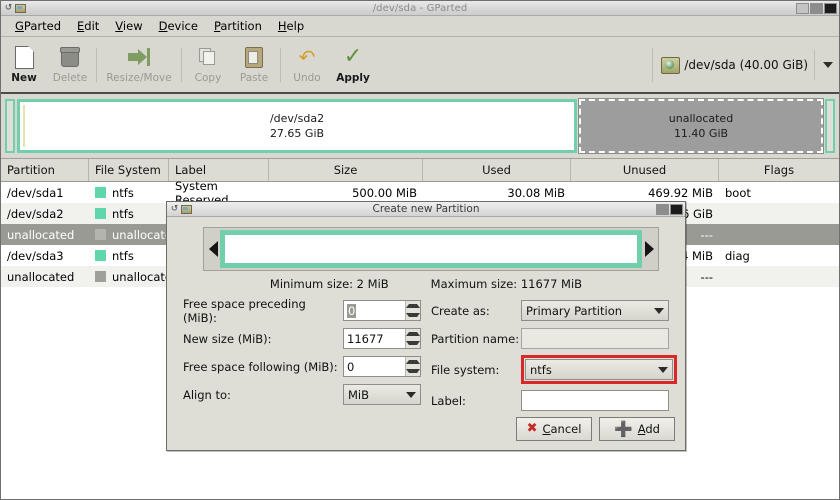 The height and width of the screenshot is (500, 840). What do you see at coordinates (374, 310) in the screenshot?
I see `free-space-preceding-value-wrap: 0` at bounding box center [374, 310].